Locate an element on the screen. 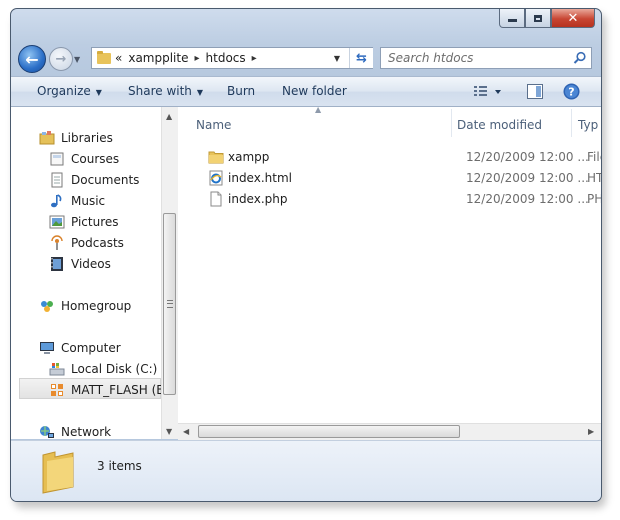  minimize-icon is located at coordinates (512, 20).